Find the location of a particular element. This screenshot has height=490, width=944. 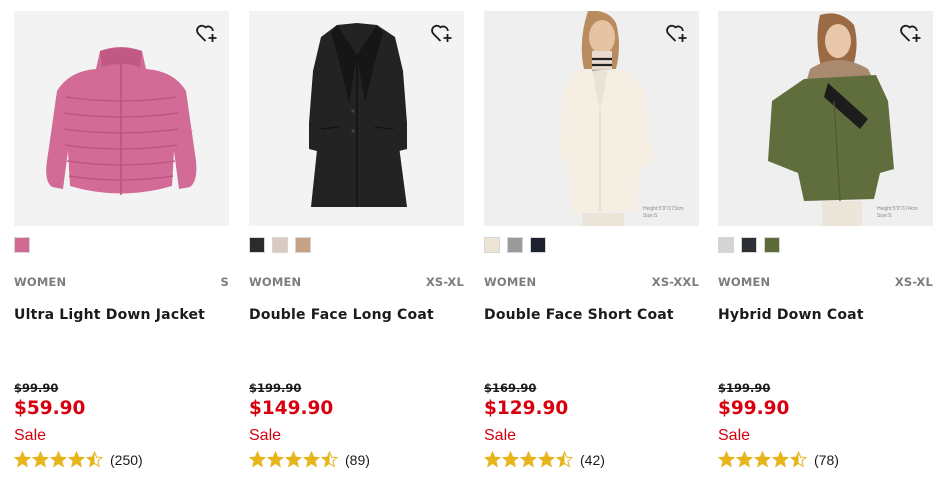

sale-price: $59.90 is located at coordinates (50, 408).